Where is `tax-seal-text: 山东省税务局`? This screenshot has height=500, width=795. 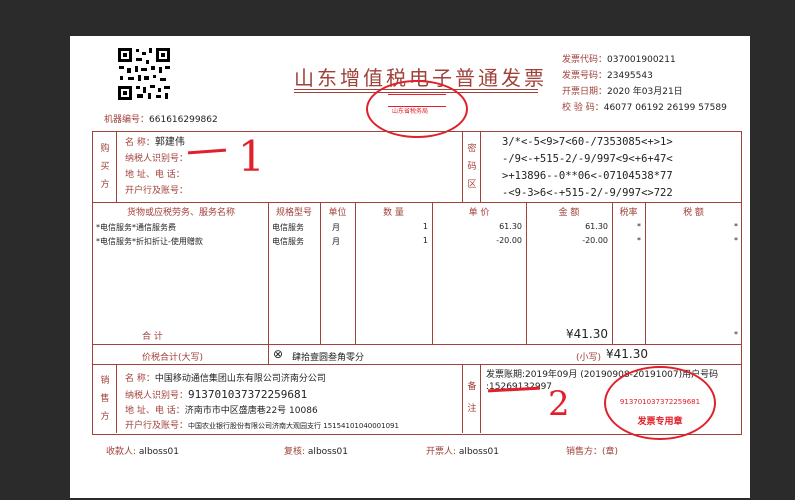
tax-seal-text: 山东省税务局 is located at coordinates (410, 111).